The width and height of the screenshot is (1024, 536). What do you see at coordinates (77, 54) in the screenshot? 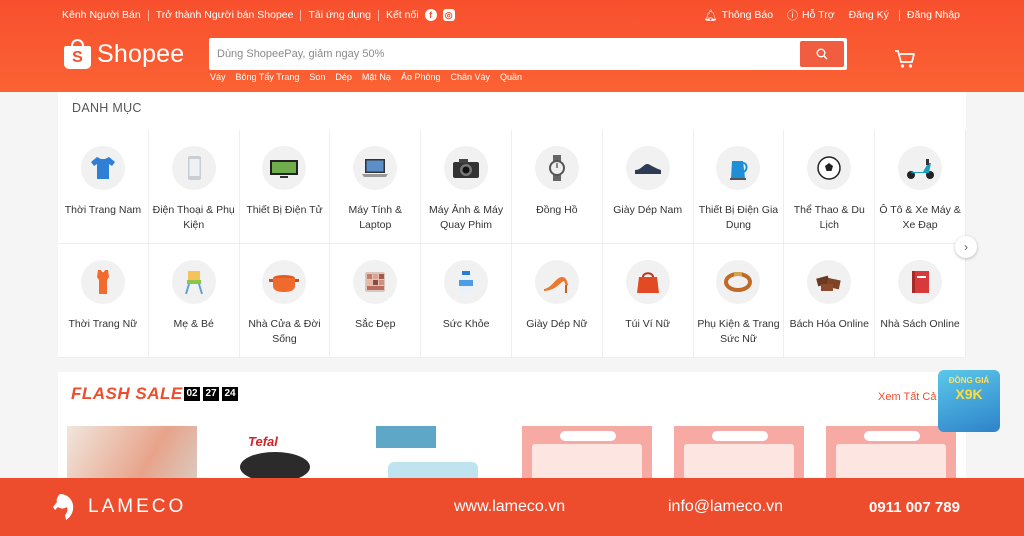
I see `shopping-bag-icon: S` at bounding box center [77, 54].